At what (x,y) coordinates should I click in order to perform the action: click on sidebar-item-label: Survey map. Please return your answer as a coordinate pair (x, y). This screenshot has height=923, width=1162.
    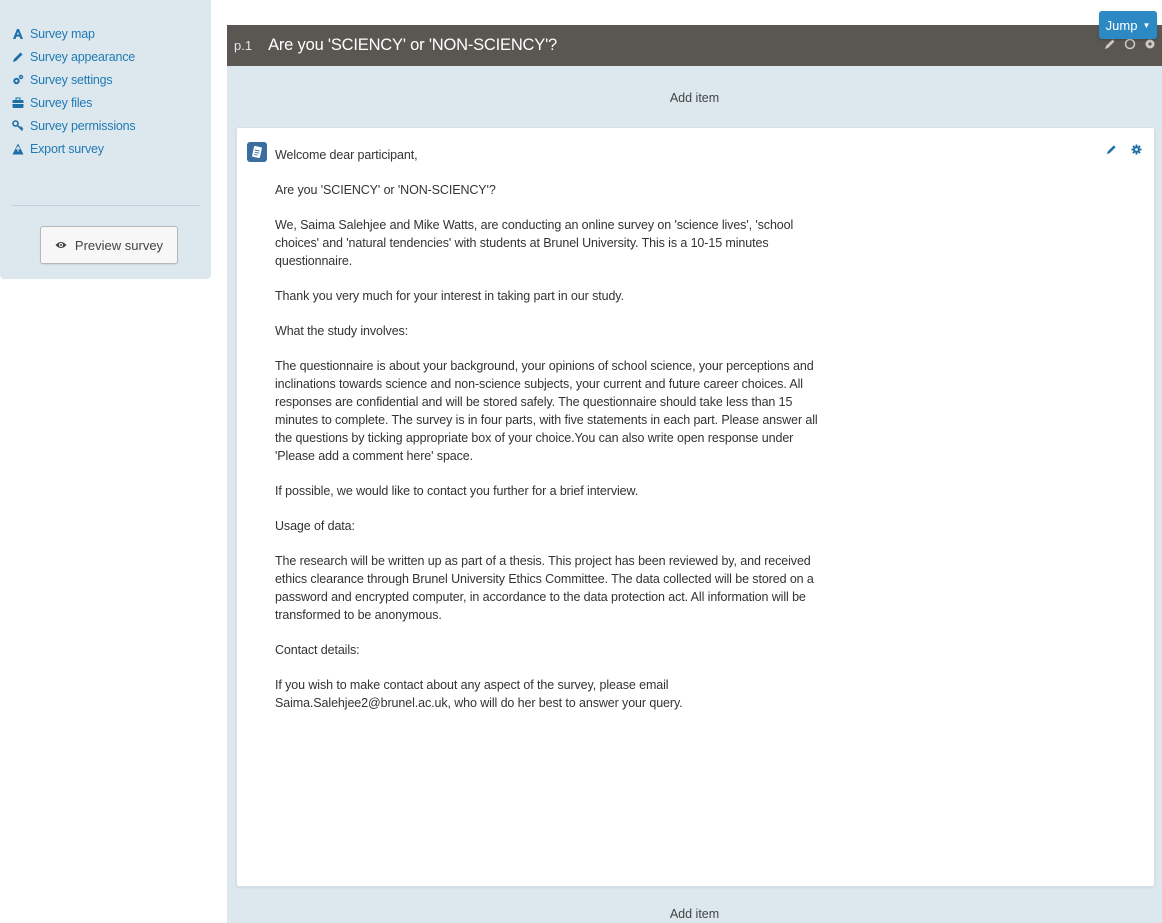
    Looking at the image, I should click on (62, 33).